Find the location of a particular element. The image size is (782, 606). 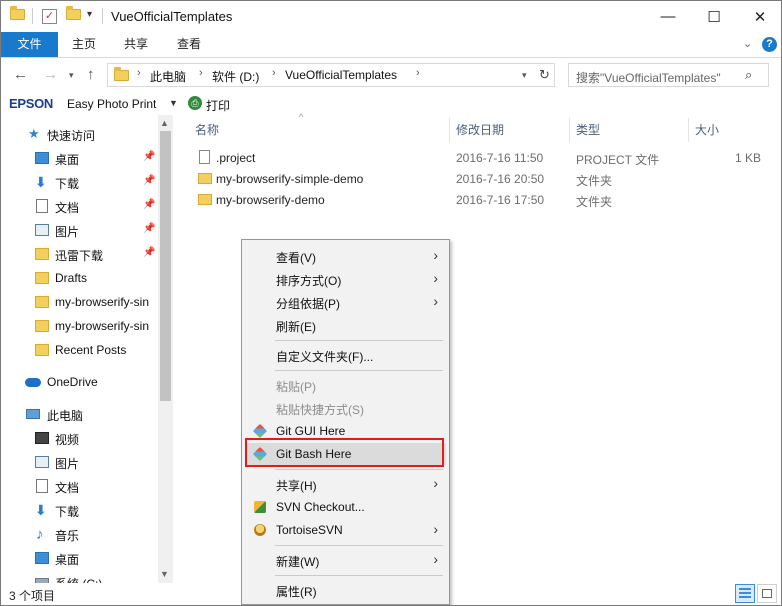

submenu-arrow-icon: › is located at coordinates (435, 255).